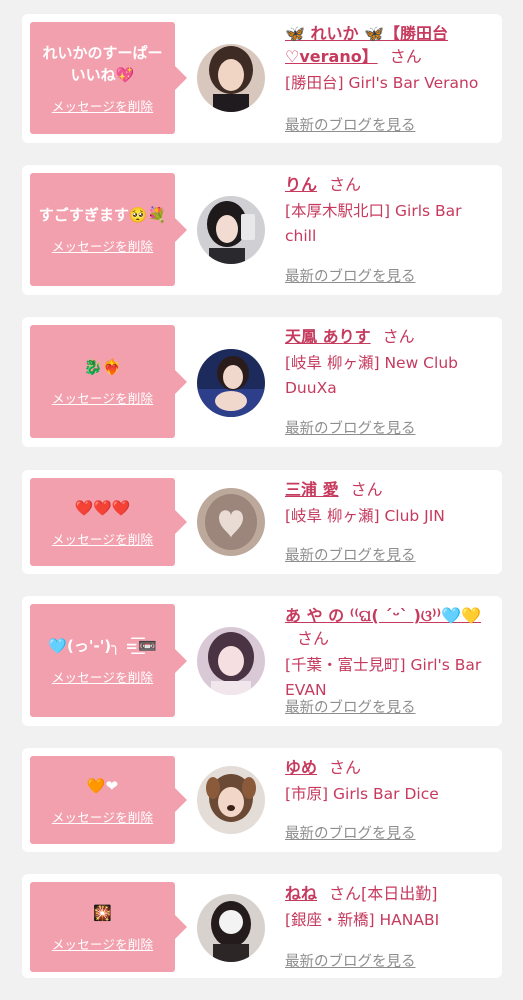  I want to click on avatar-nene-image, so click(231, 928).